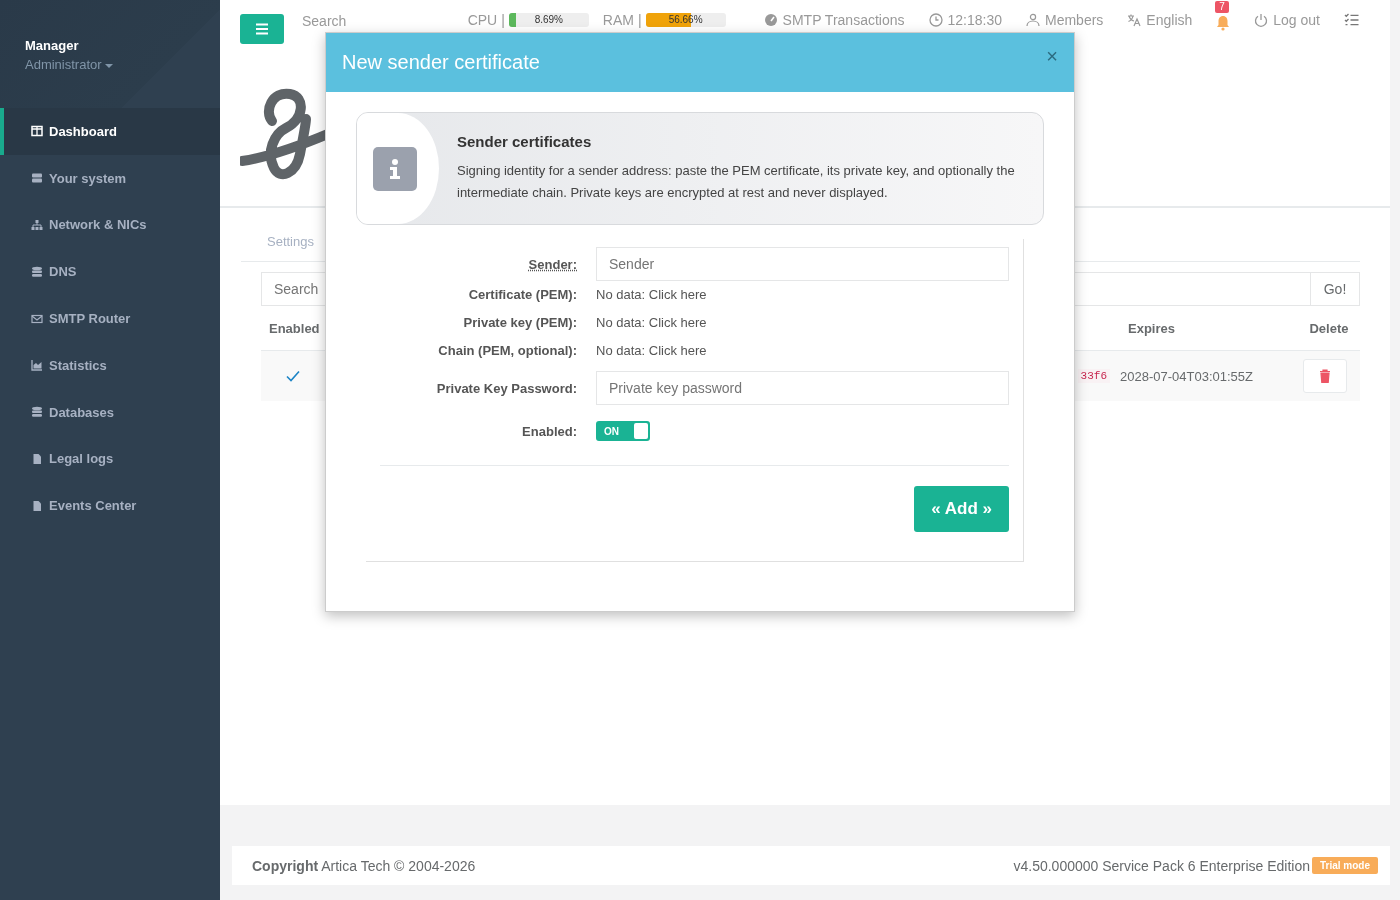 This screenshot has height=900, width=1400. I want to click on logout-link: Log out, so click(1287, 20).